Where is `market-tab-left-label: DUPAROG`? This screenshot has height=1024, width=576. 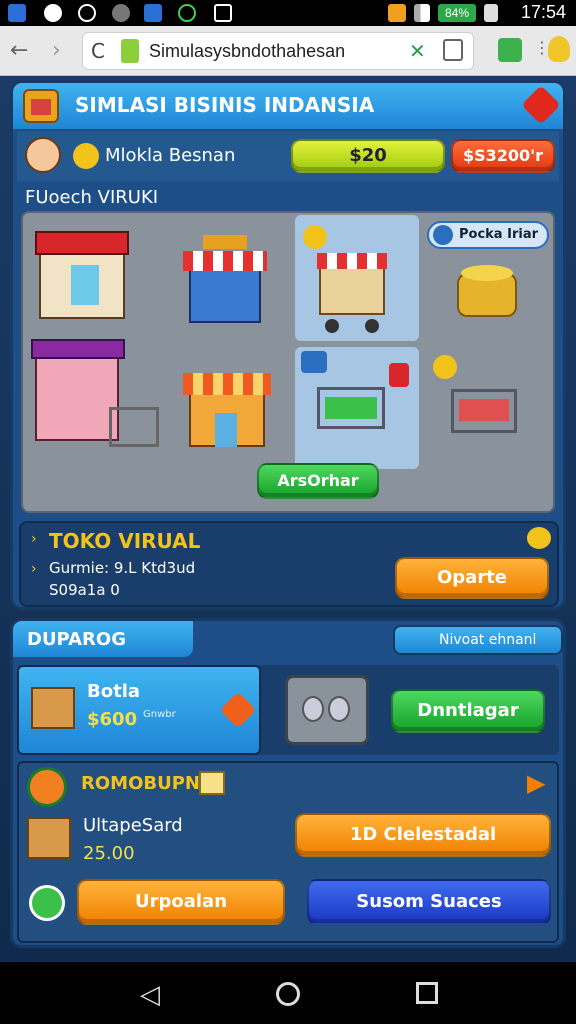
market-tab-left-label: DUPAROG is located at coordinates (76, 639).